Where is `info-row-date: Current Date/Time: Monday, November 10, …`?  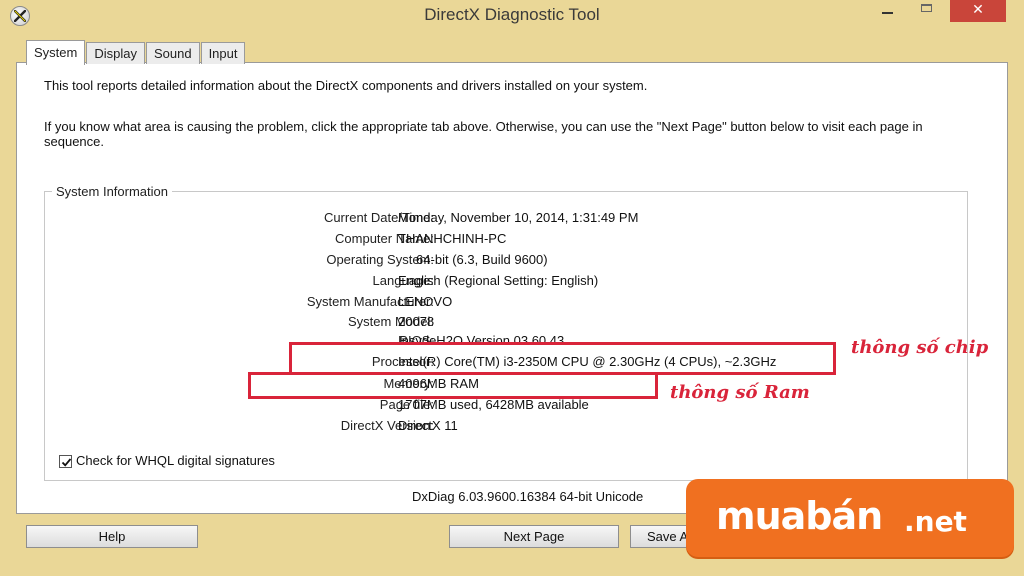
info-row-date: Current Date/Time: Monday, November 10, … is located at coordinates (494, 219).